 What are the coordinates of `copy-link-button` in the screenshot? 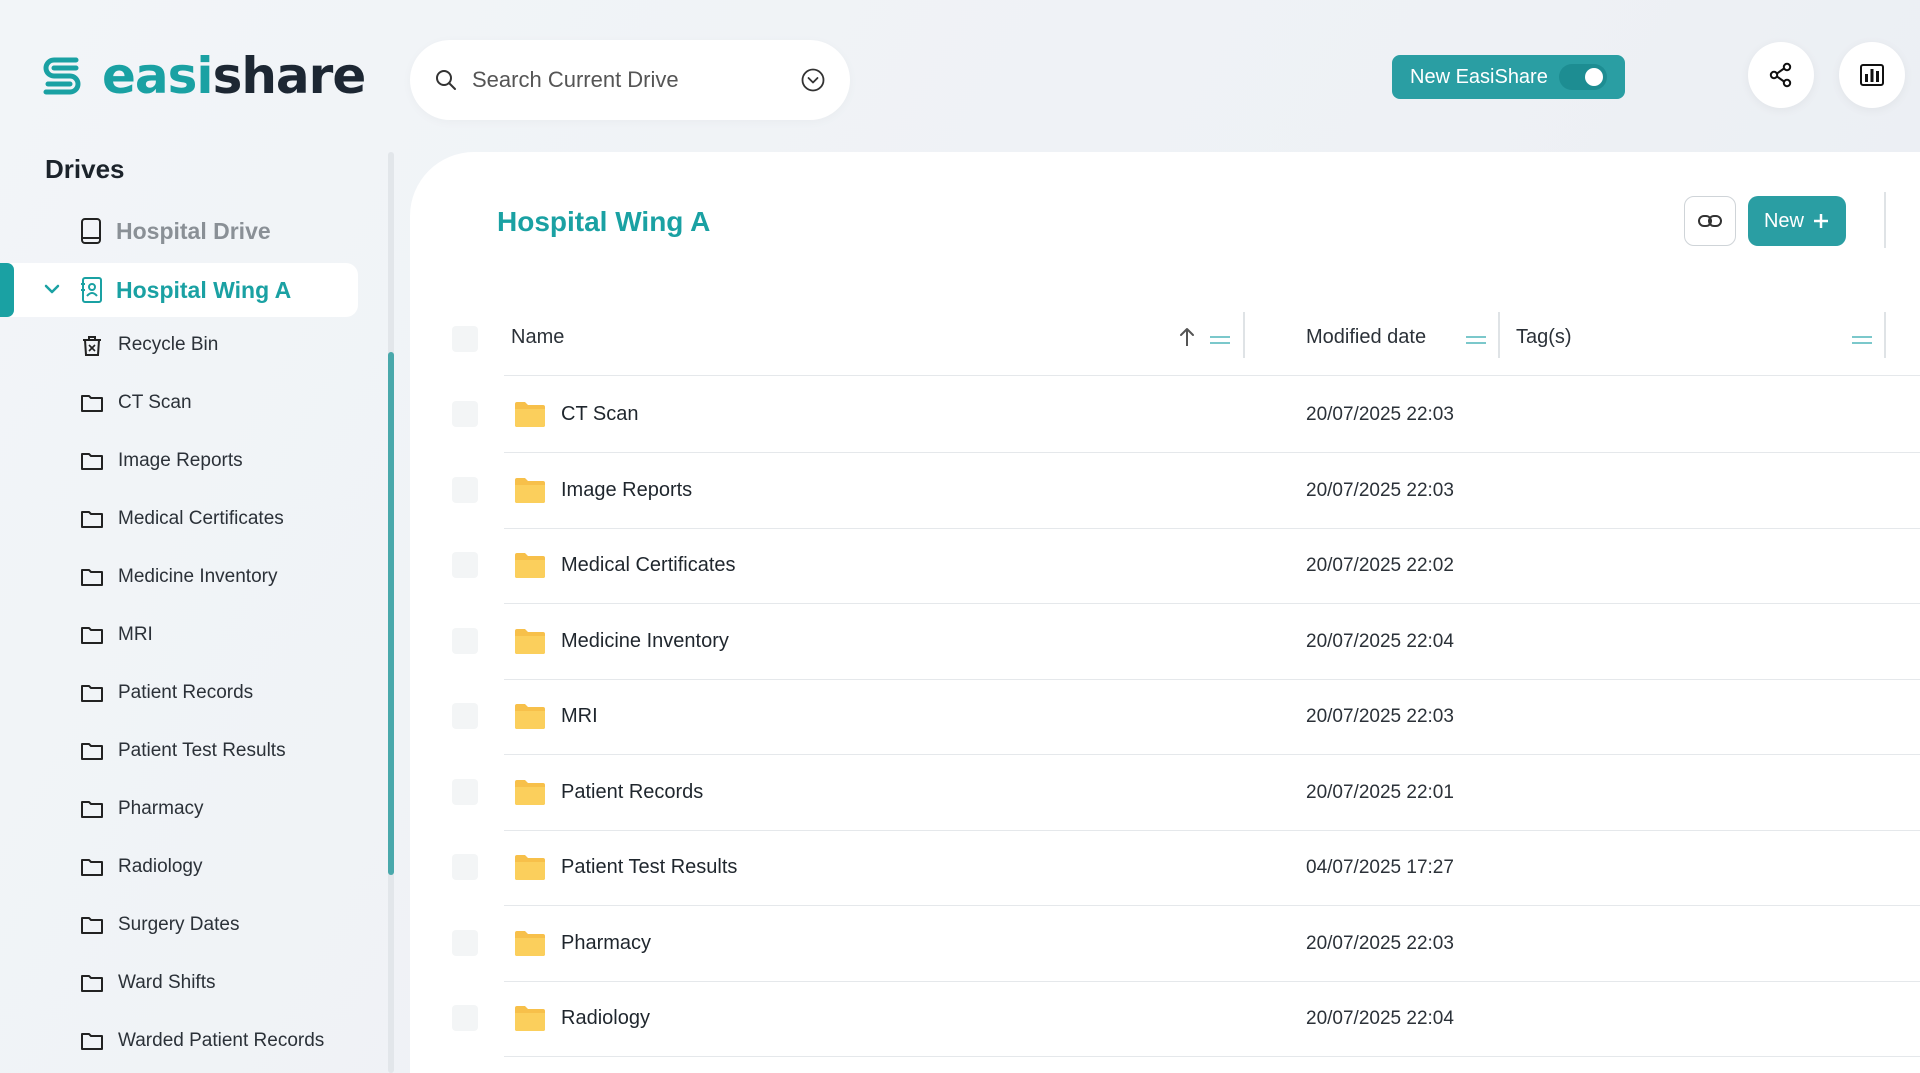 It's located at (1710, 221).